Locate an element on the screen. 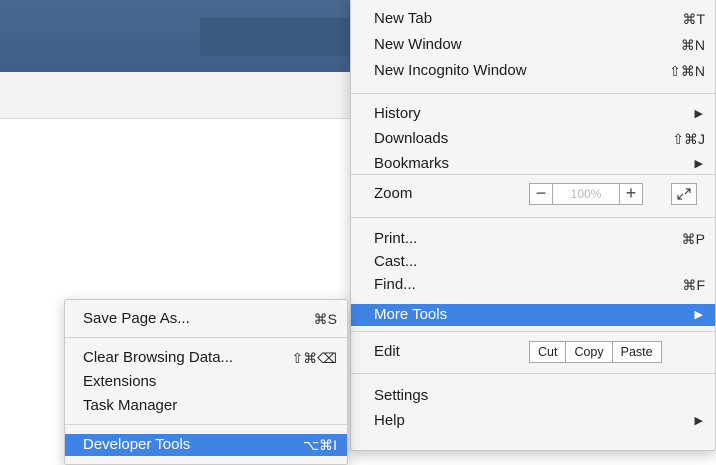 This screenshot has height=465, width=716. zoom-out-button: − is located at coordinates (541, 194).